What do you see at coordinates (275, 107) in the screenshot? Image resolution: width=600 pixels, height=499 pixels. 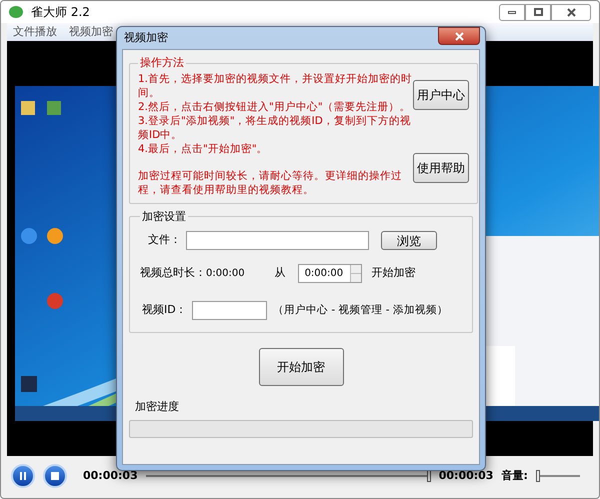 I see `instruction-step: 2.然后，点击右侧按钮进入"用户中心"（需要先注册）。` at bounding box center [275, 107].